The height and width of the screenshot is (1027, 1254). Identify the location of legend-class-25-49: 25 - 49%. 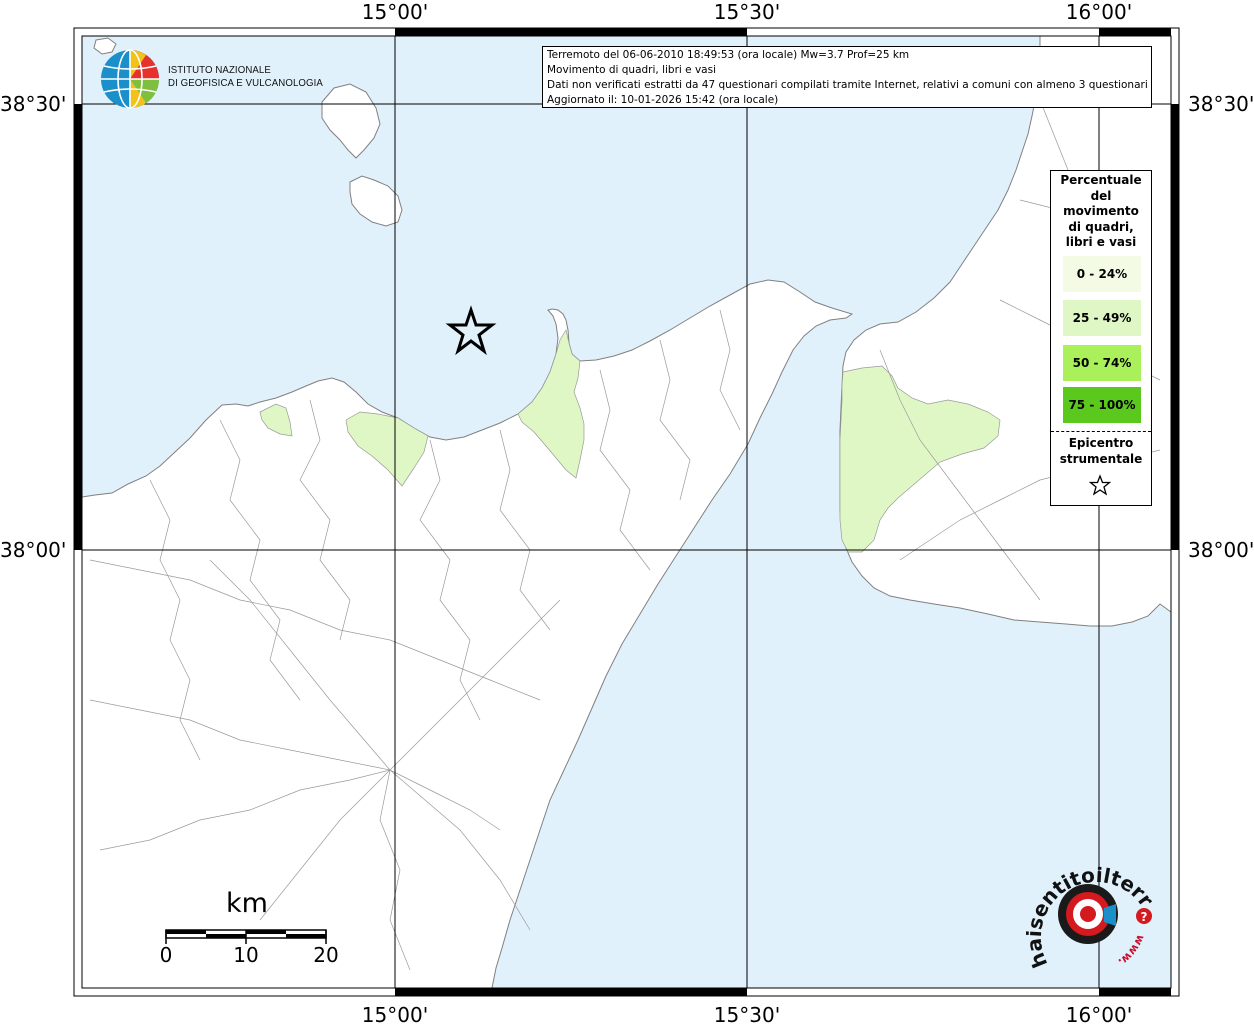
(1102, 318).